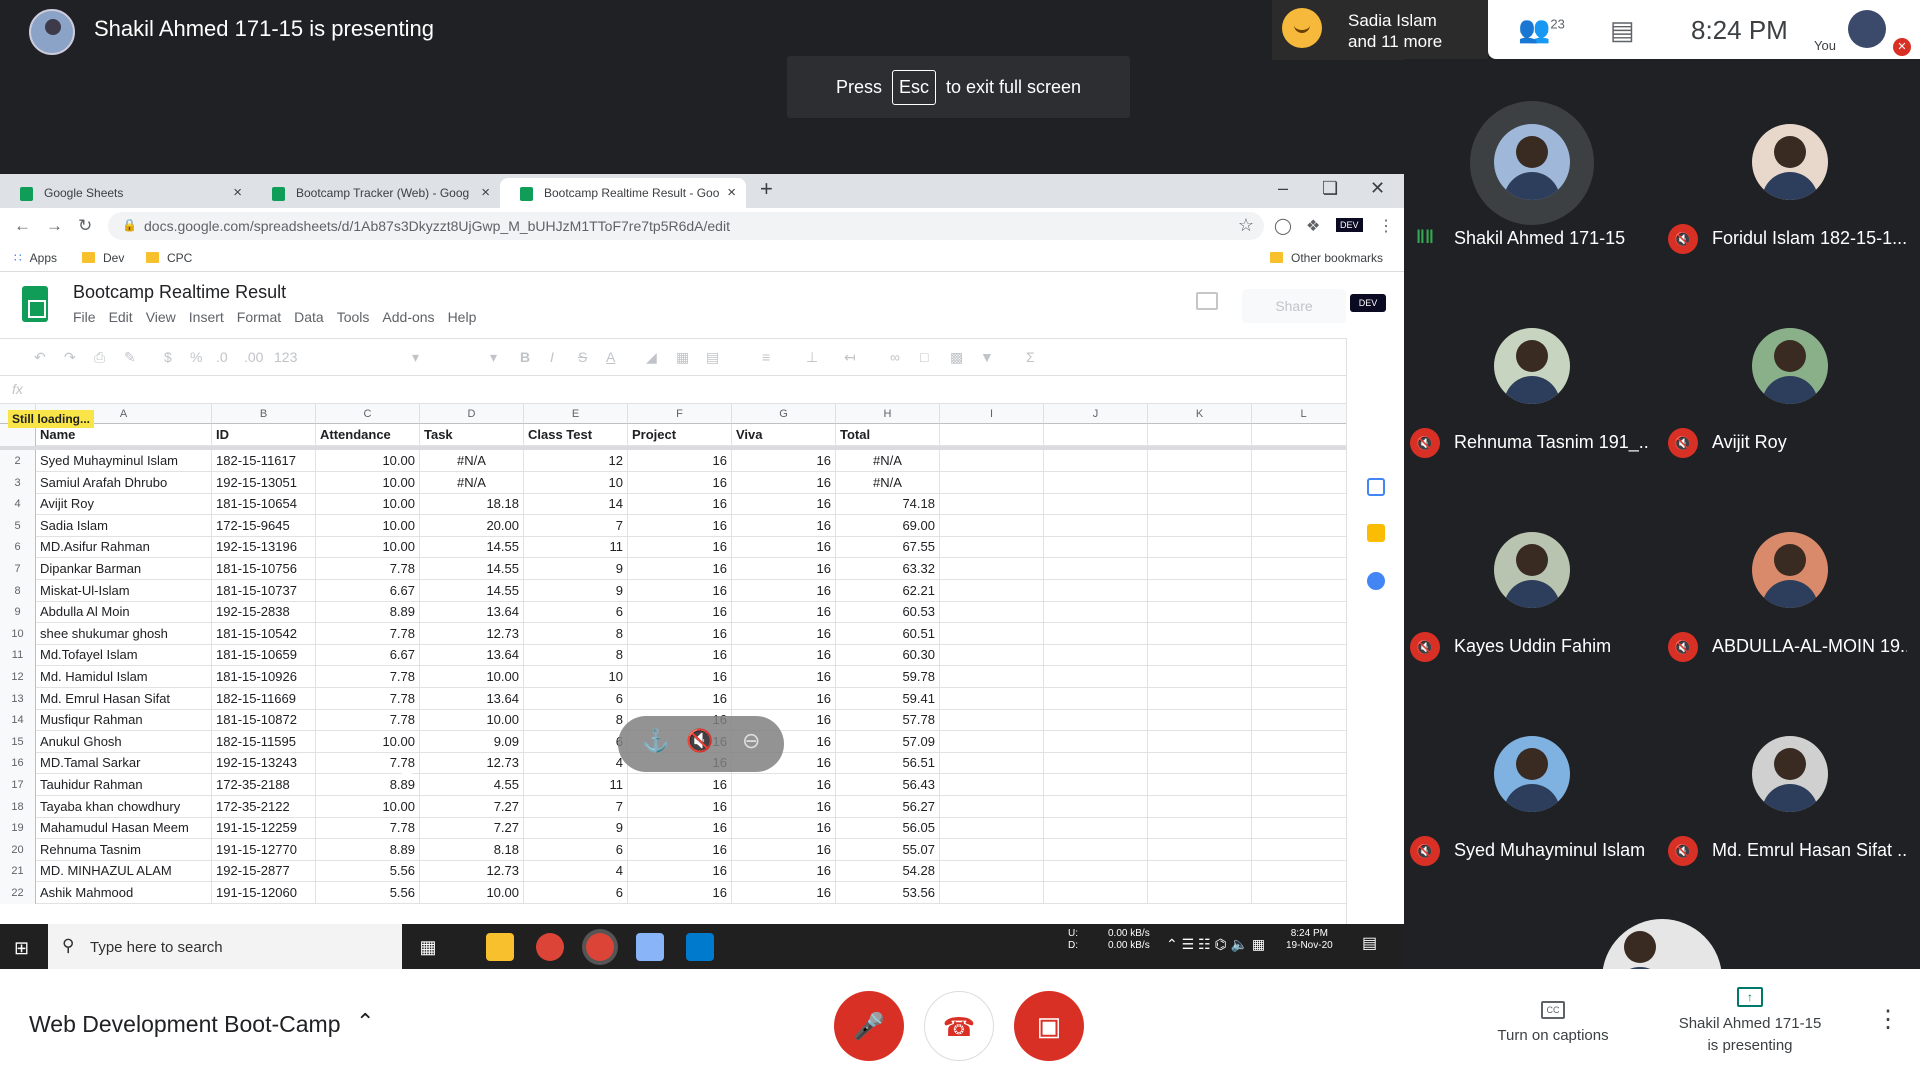 Image resolution: width=1920 pixels, height=1080 pixels. Describe the element at coordinates (18, 871) in the screenshot. I see `row-number: 21` at that location.